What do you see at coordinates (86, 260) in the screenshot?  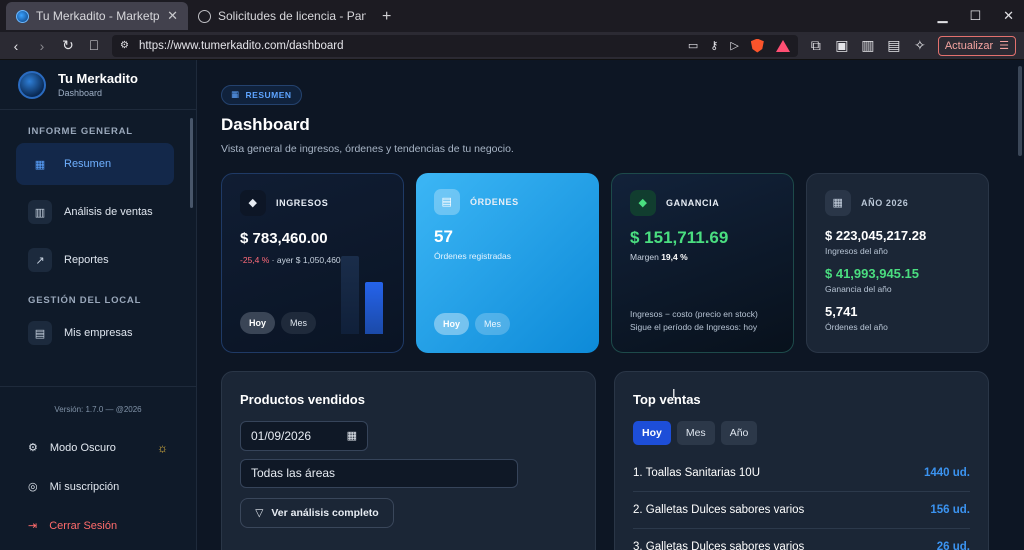 I see `sidebar-item-label: Reportes` at bounding box center [86, 260].